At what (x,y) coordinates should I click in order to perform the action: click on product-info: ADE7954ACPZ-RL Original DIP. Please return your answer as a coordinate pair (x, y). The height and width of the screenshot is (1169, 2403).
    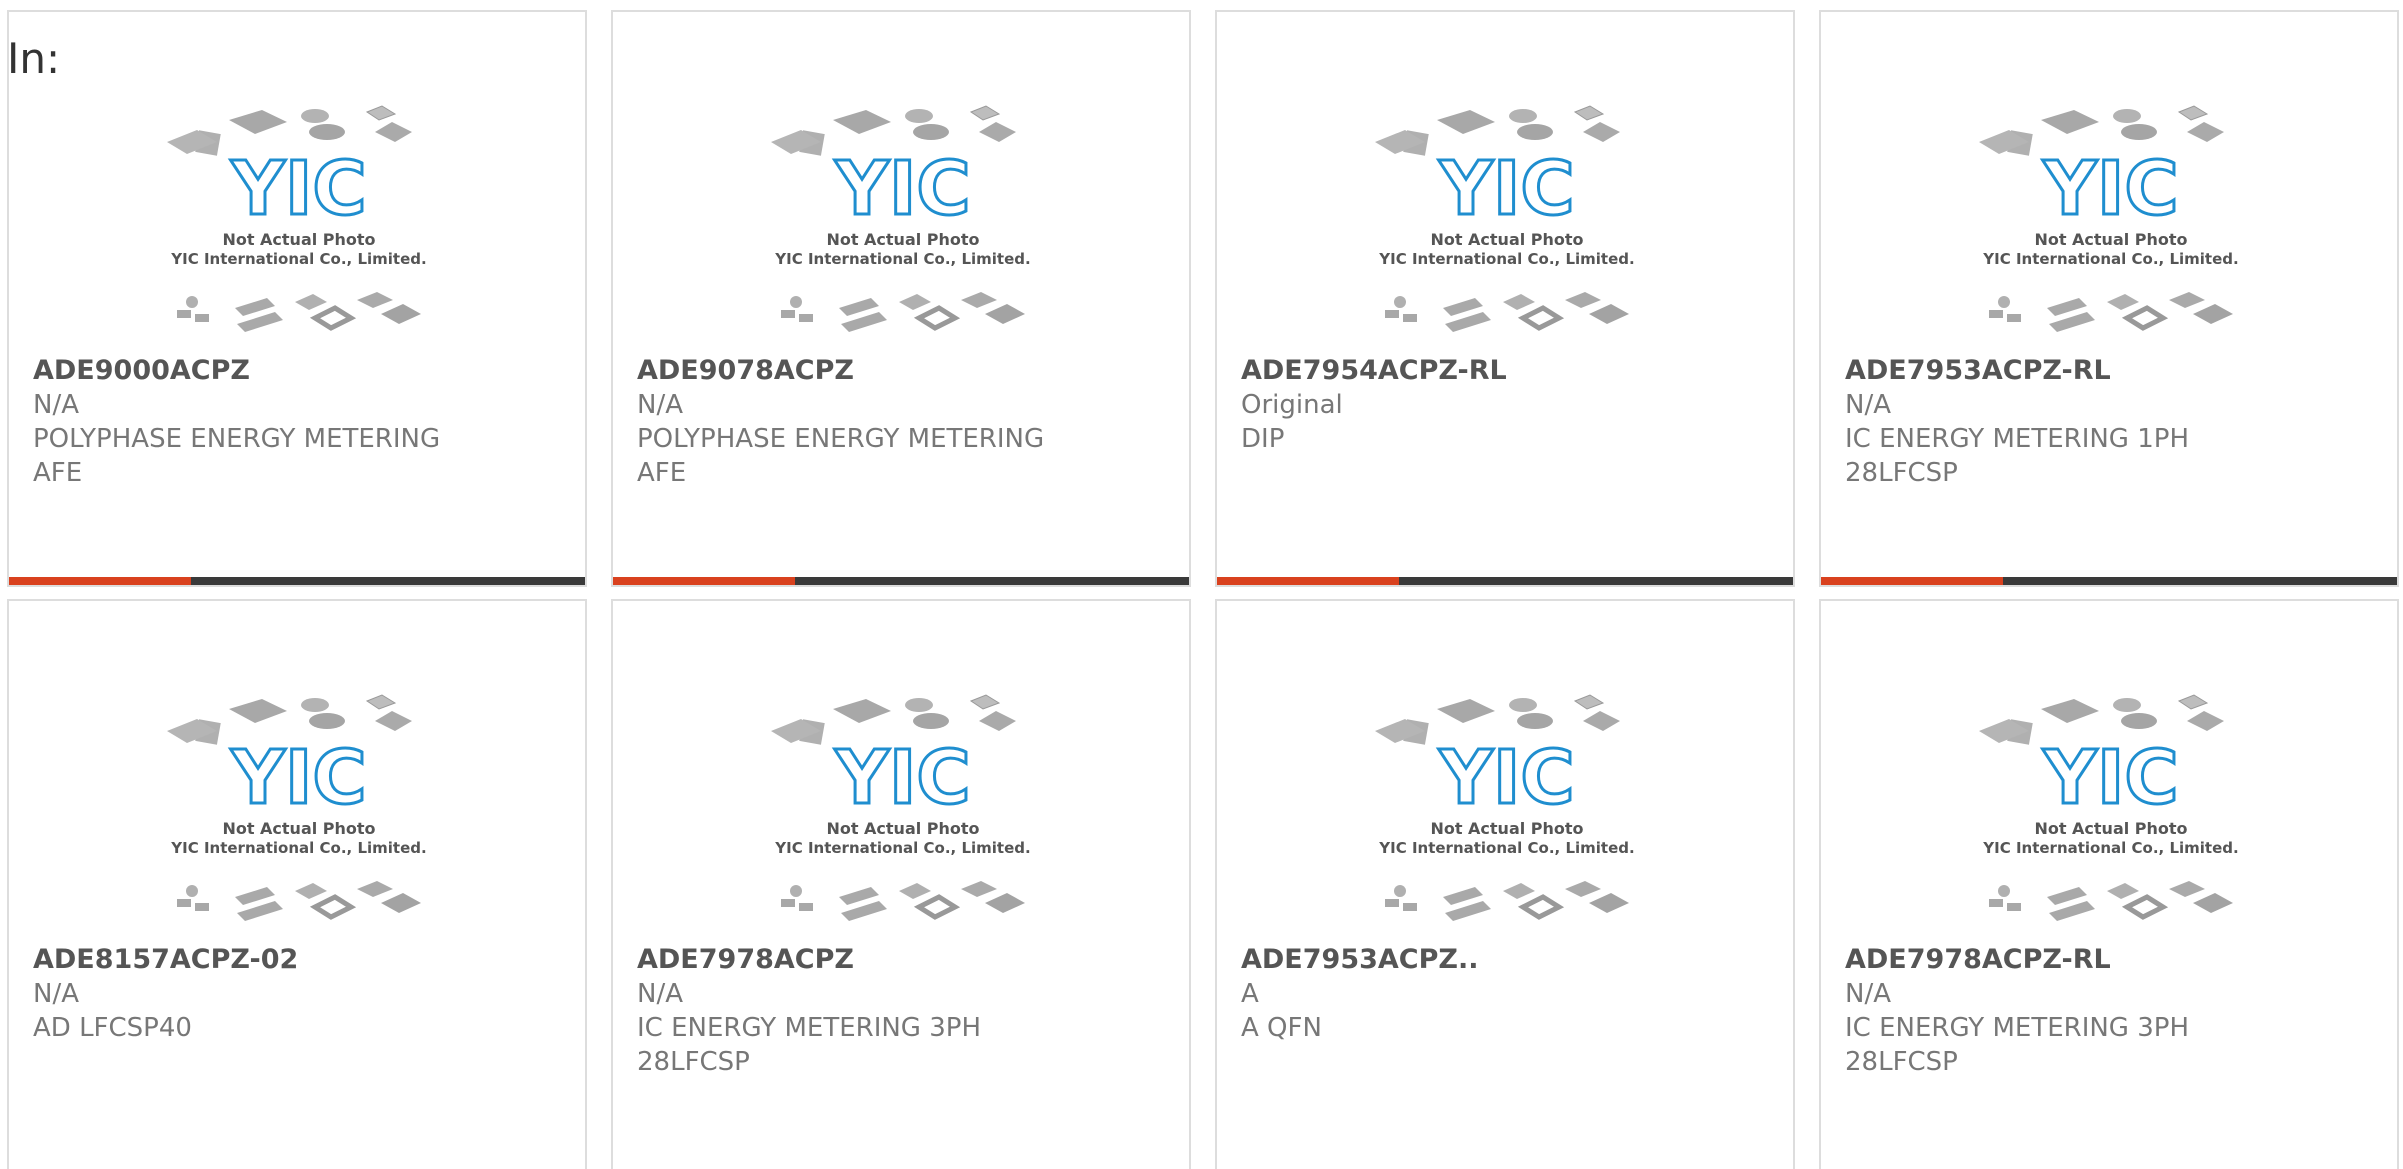
    Looking at the image, I should click on (1507, 405).